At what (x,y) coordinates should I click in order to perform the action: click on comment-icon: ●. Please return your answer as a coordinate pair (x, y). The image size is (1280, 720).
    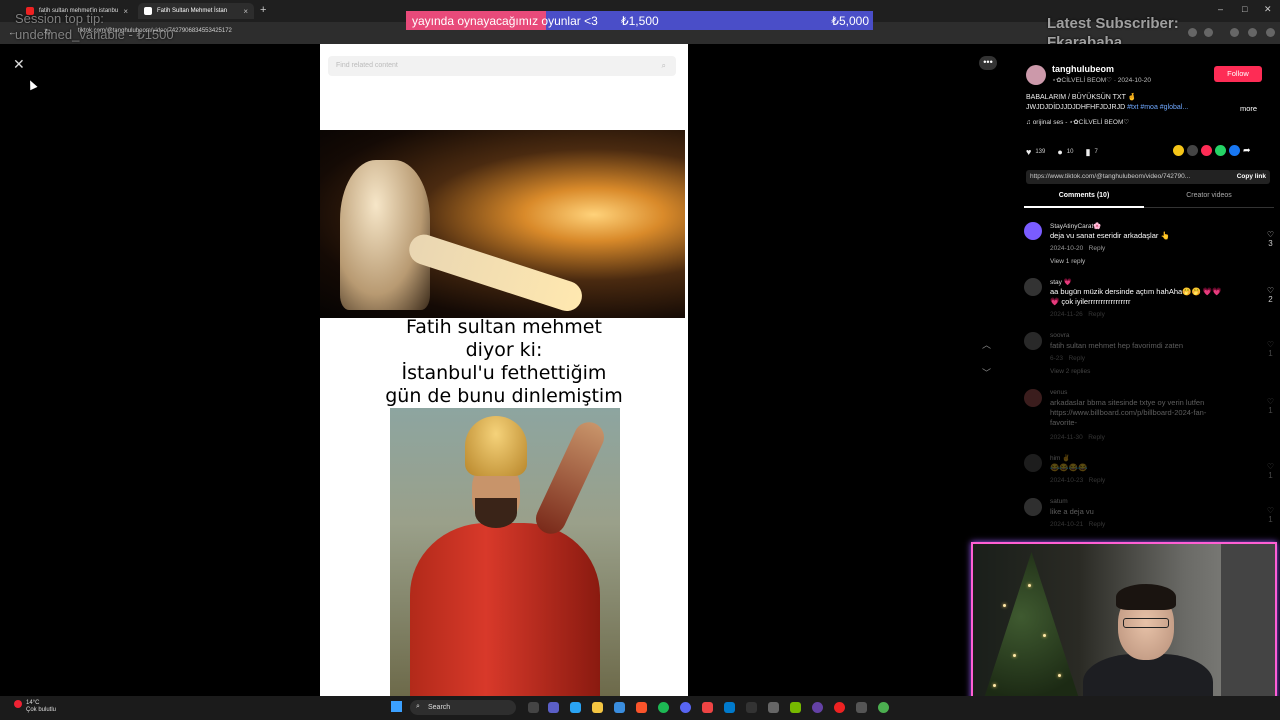
    Looking at the image, I should click on (1059, 152).